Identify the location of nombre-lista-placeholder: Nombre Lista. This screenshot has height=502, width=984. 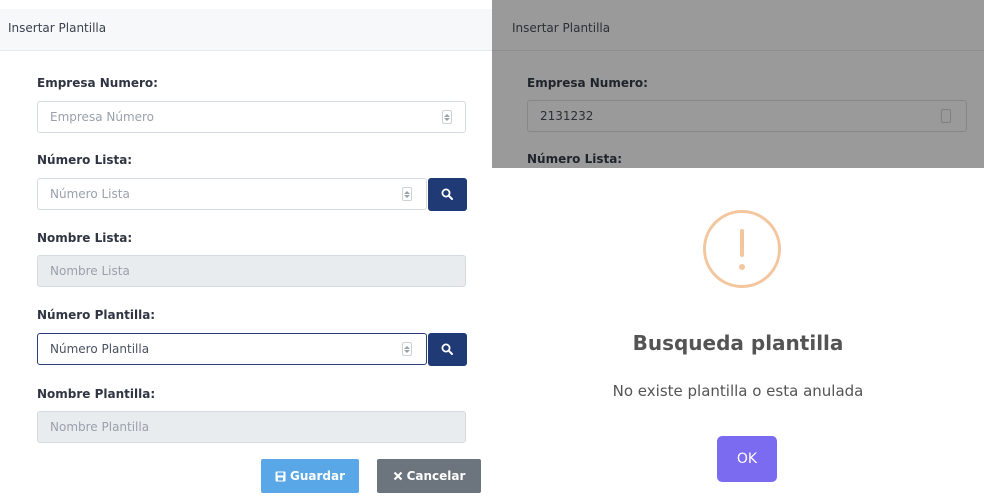
(90, 271).